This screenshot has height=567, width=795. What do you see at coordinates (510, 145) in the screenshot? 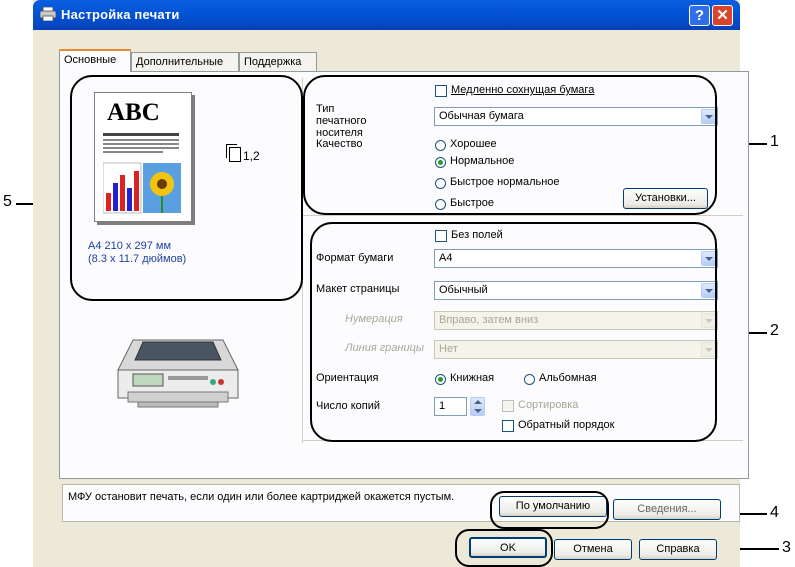
I see `callout-1-ellipse` at bounding box center [510, 145].